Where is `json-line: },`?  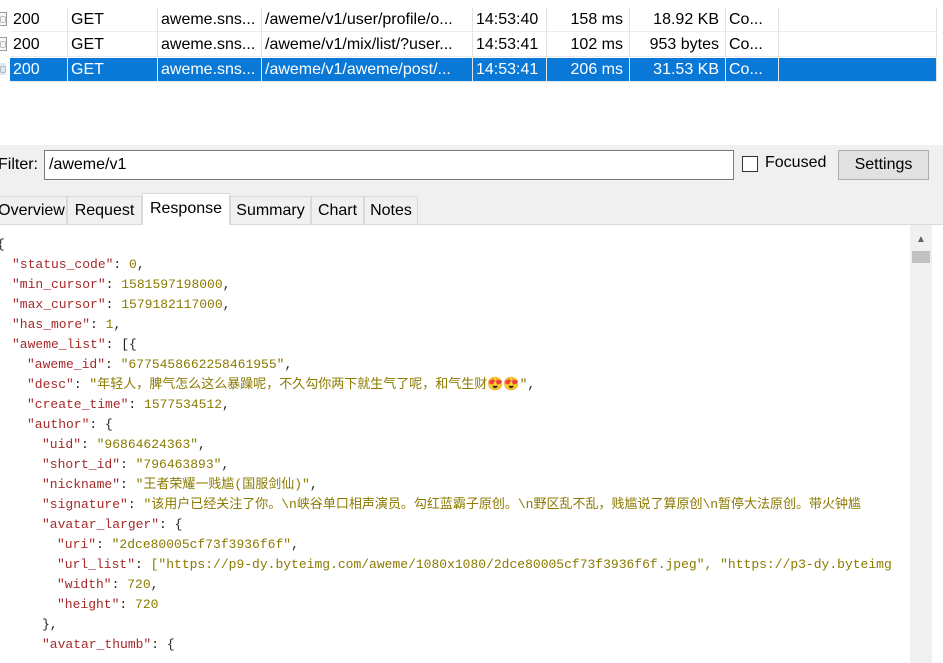 json-line: }, is located at coordinates (50, 625).